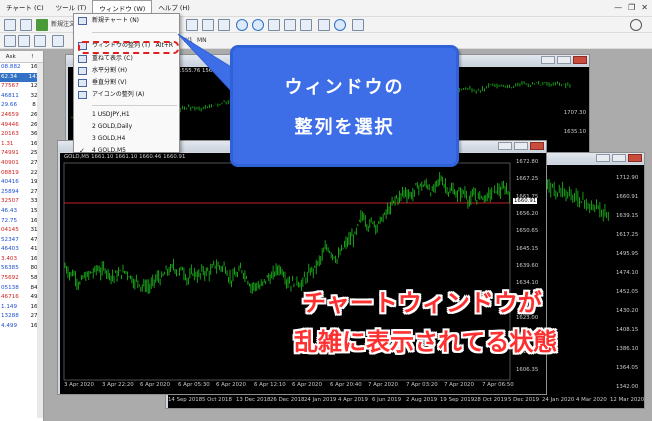 This screenshot has width=652, height=421. Describe the element at coordinates (627, 216) in the screenshot. I see `y-tick-label: 1639.15` at that location.